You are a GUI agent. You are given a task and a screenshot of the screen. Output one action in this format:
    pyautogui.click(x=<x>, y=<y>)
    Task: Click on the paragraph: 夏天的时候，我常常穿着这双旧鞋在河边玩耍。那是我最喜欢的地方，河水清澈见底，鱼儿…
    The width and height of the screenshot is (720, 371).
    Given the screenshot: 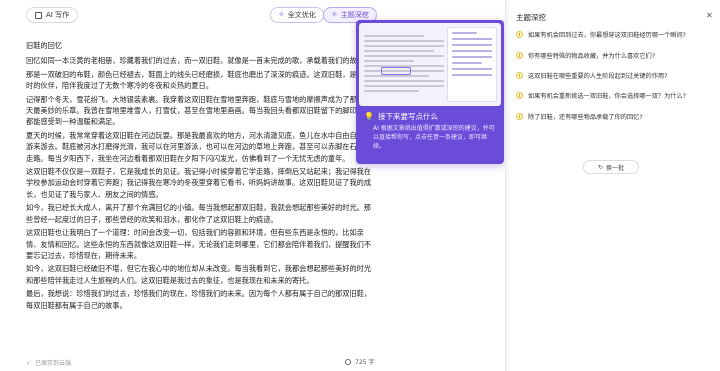 What is the action you would take?
    pyautogui.click(x=199, y=147)
    